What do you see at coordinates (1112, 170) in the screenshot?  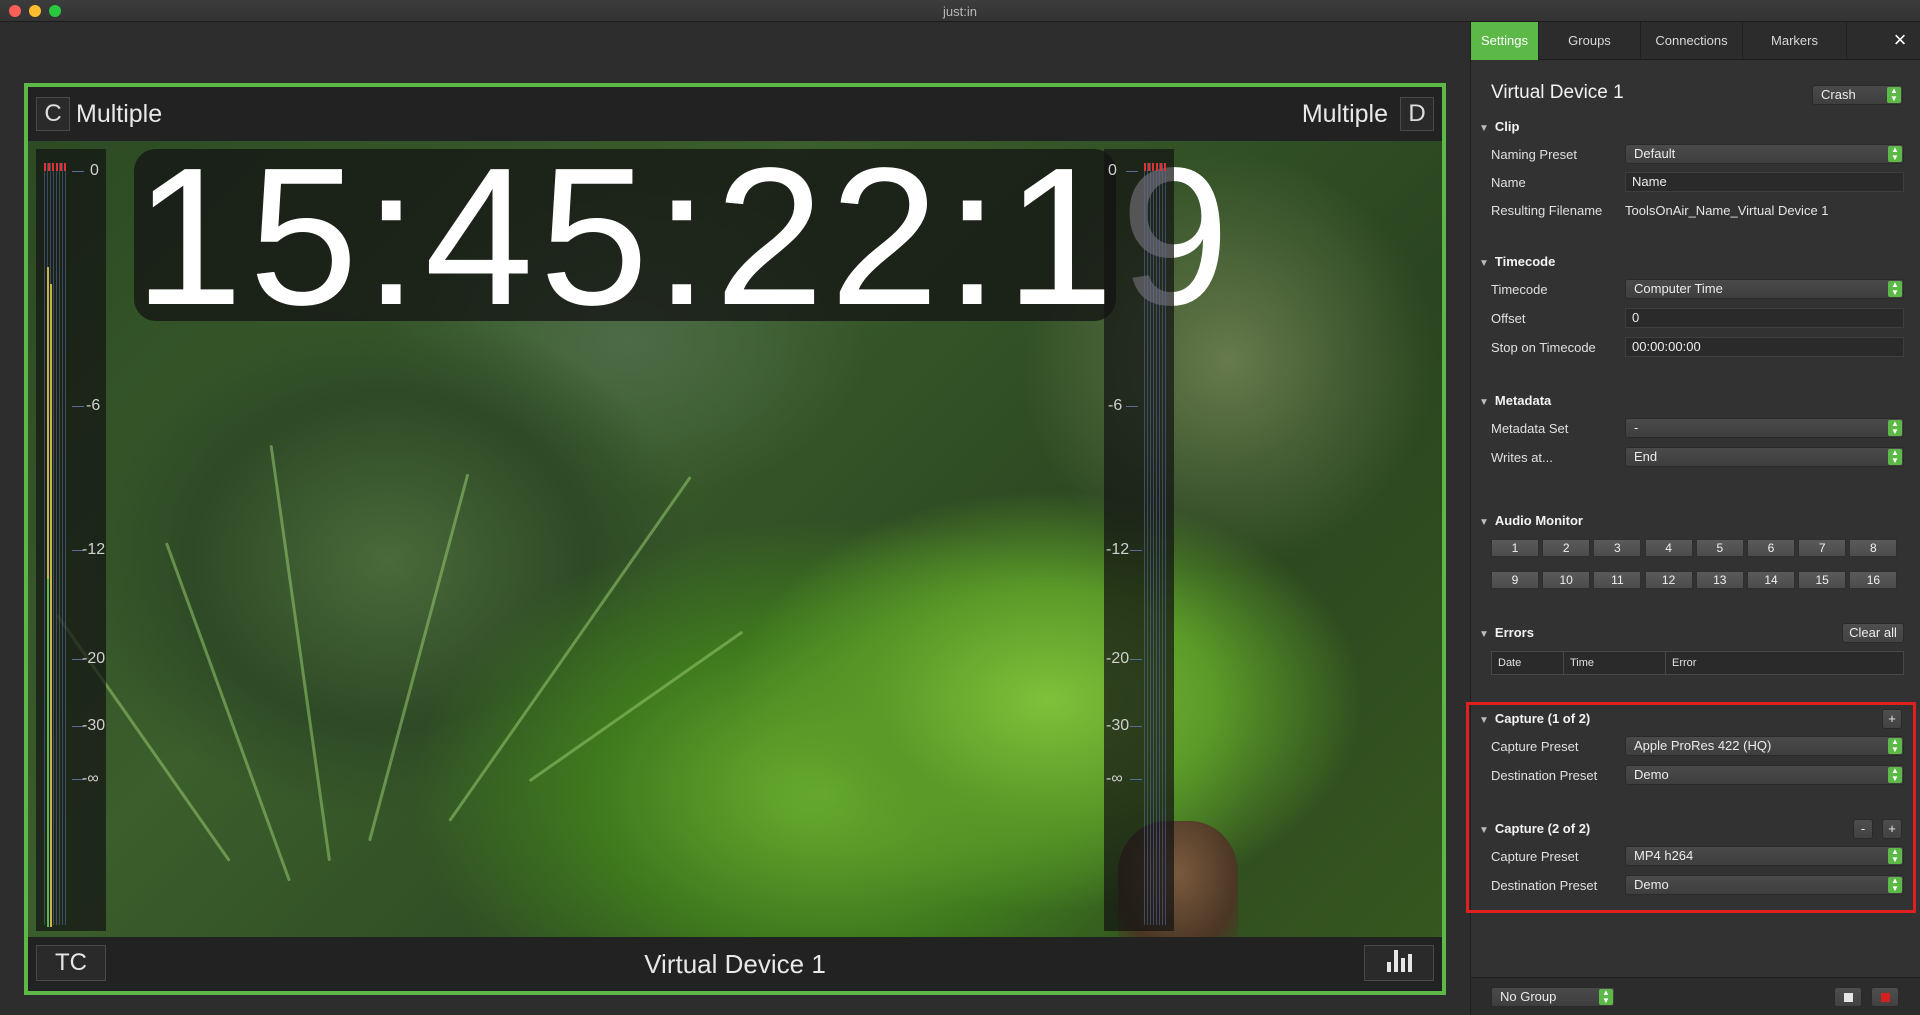 I see `scale-label: 0` at bounding box center [1112, 170].